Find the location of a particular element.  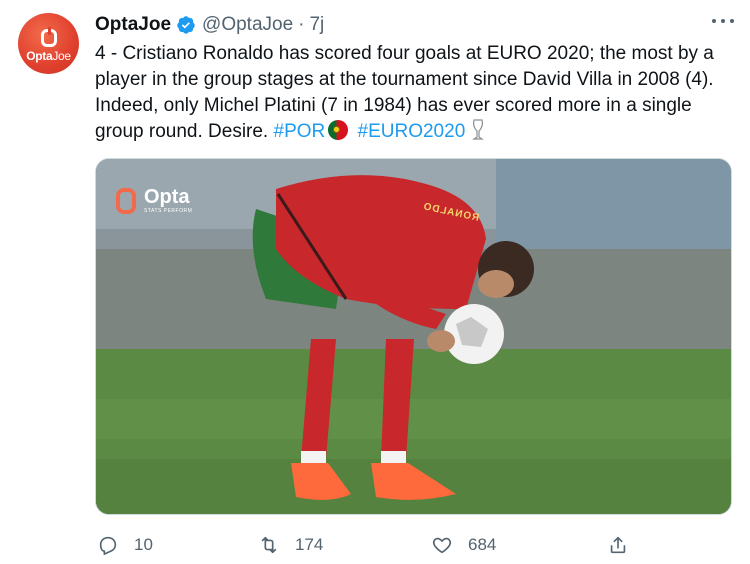

like-button: 684 is located at coordinates (463, 545).